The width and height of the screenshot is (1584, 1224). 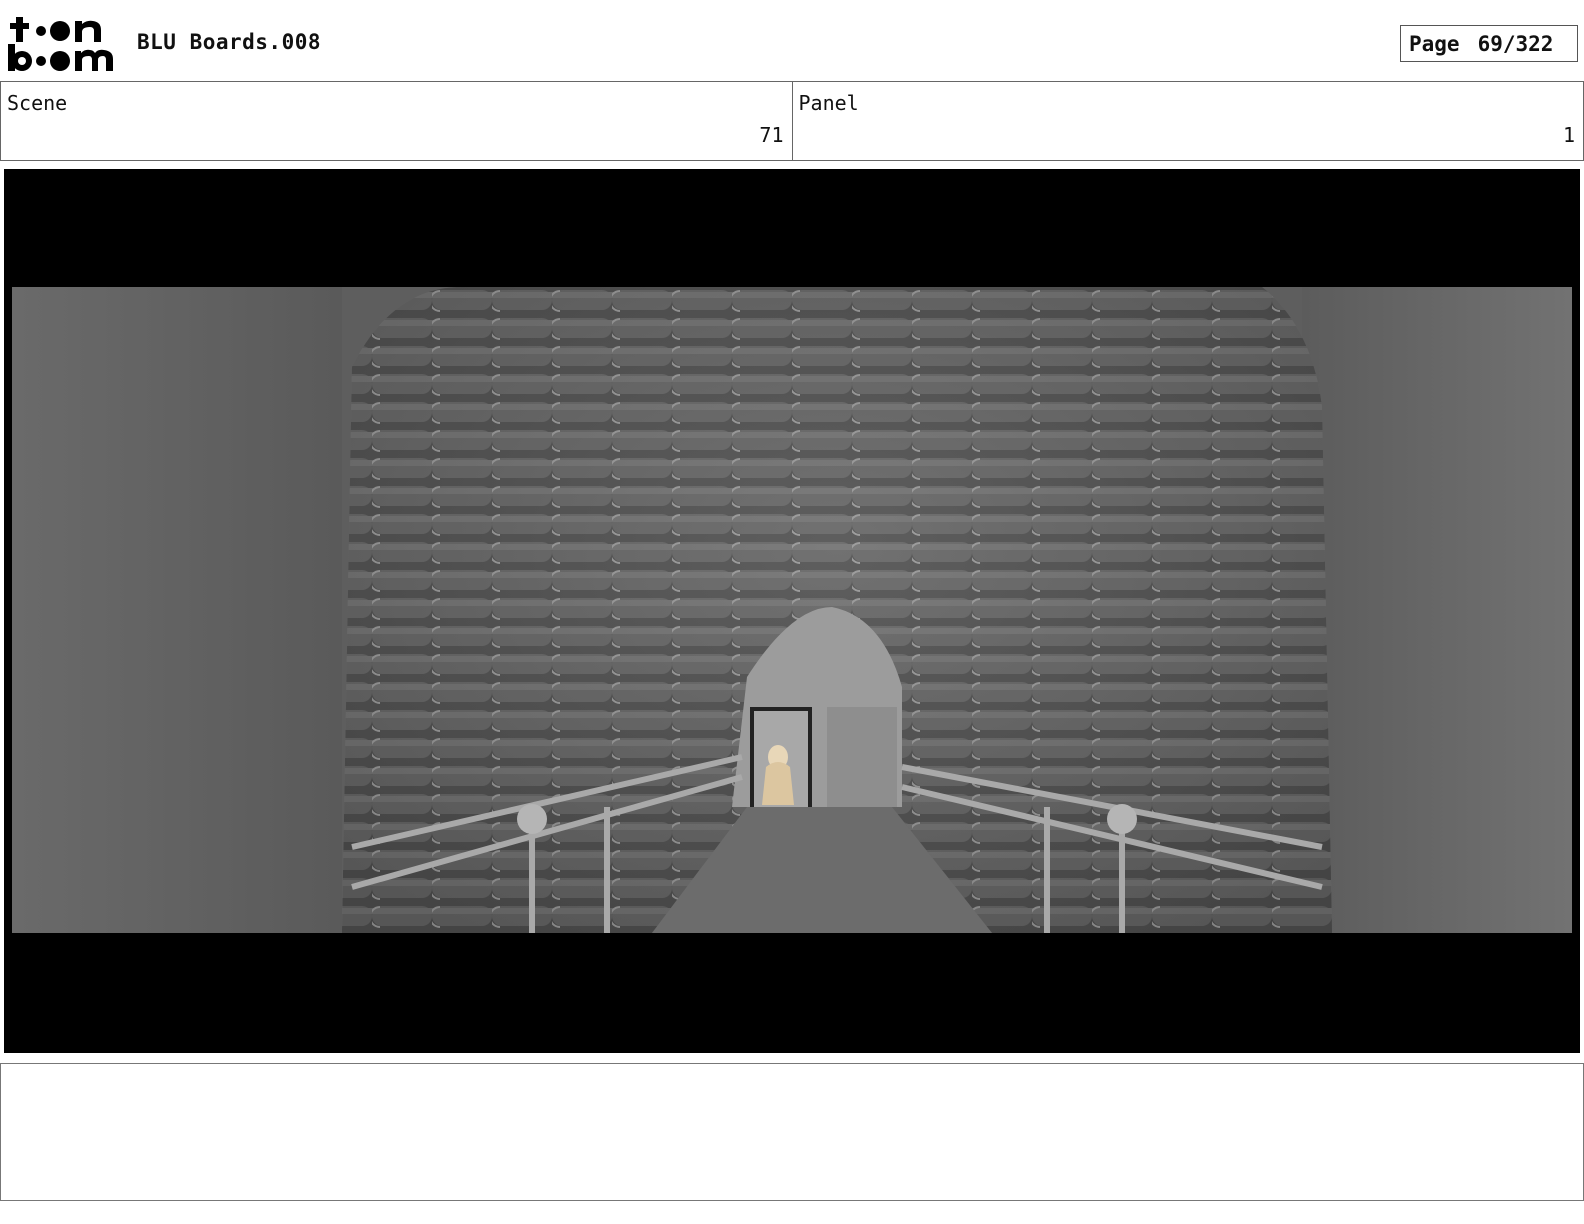 What do you see at coordinates (1515, 43) in the screenshot?
I see `page-value: 69/322` at bounding box center [1515, 43].